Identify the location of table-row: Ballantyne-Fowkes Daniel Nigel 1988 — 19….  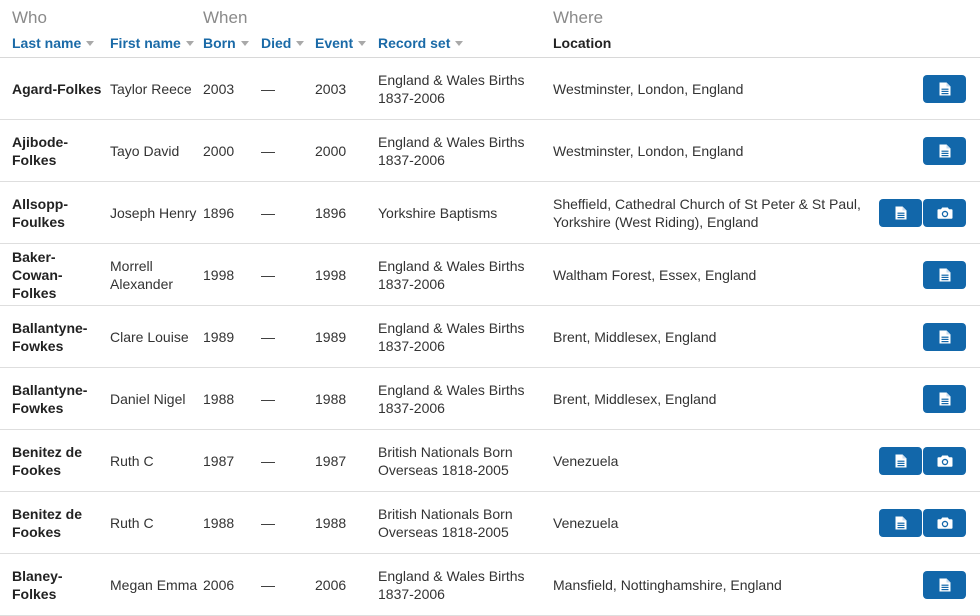
(490, 399).